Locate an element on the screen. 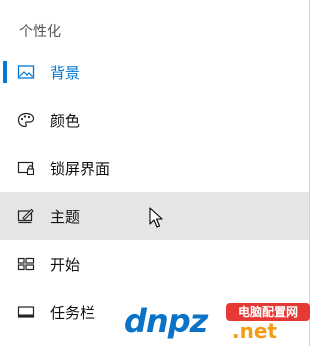  theme-brush-icon is located at coordinates (25, 216).